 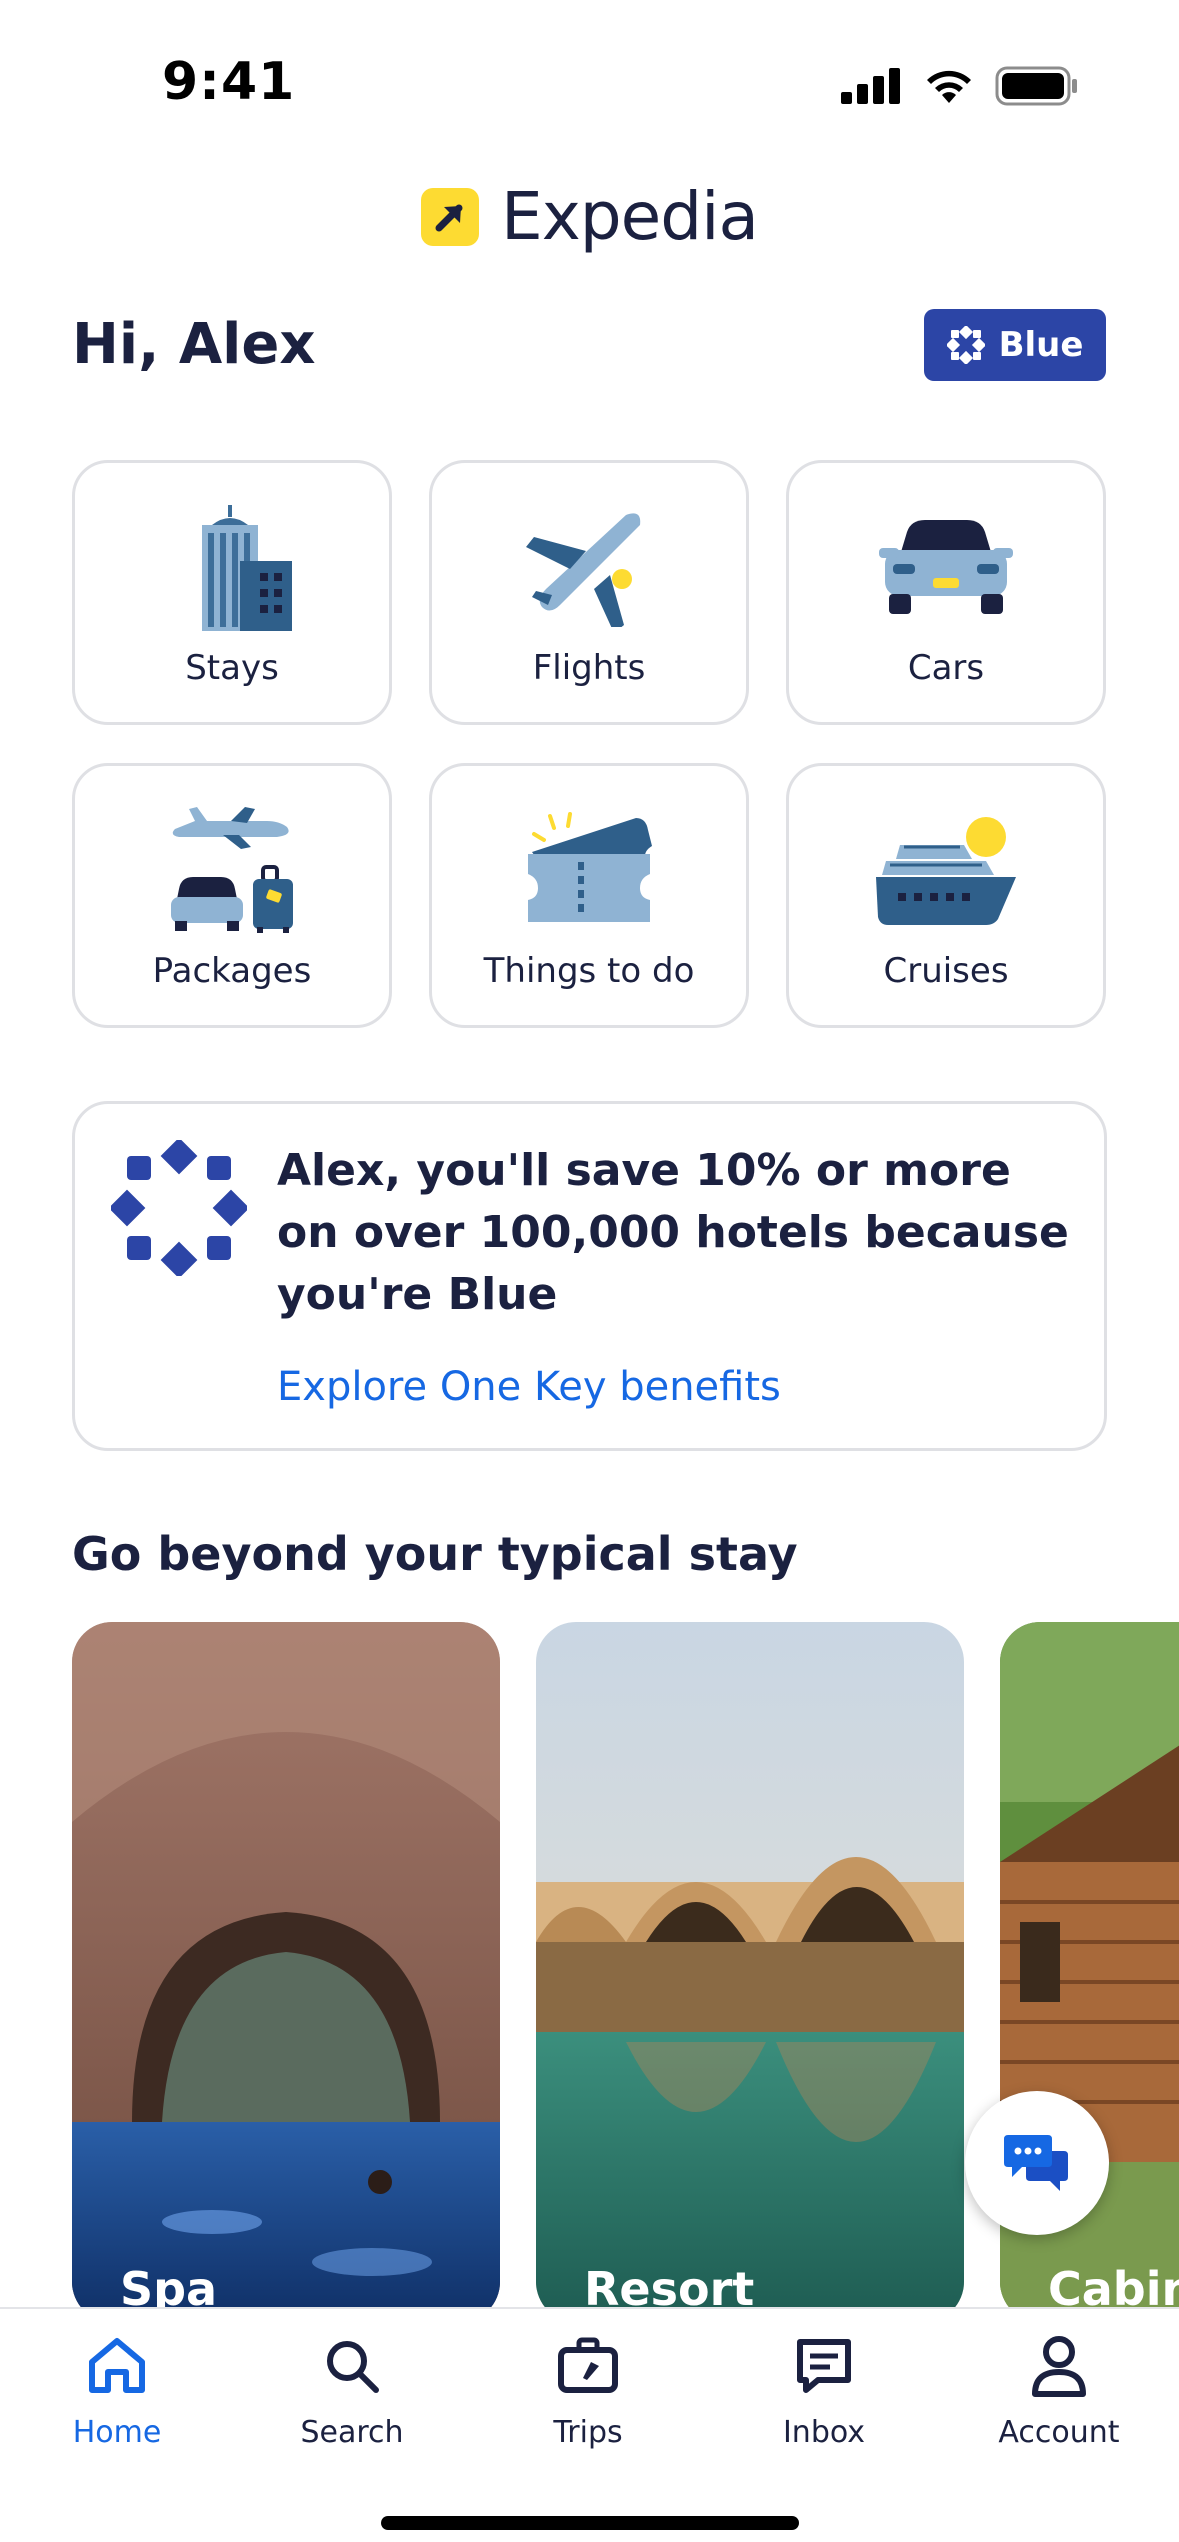 What do you see at coordinates (1113, 2287) in the screenshot?
I see `stay-card-label: Cabin` at bounding box center [1113, 2287].